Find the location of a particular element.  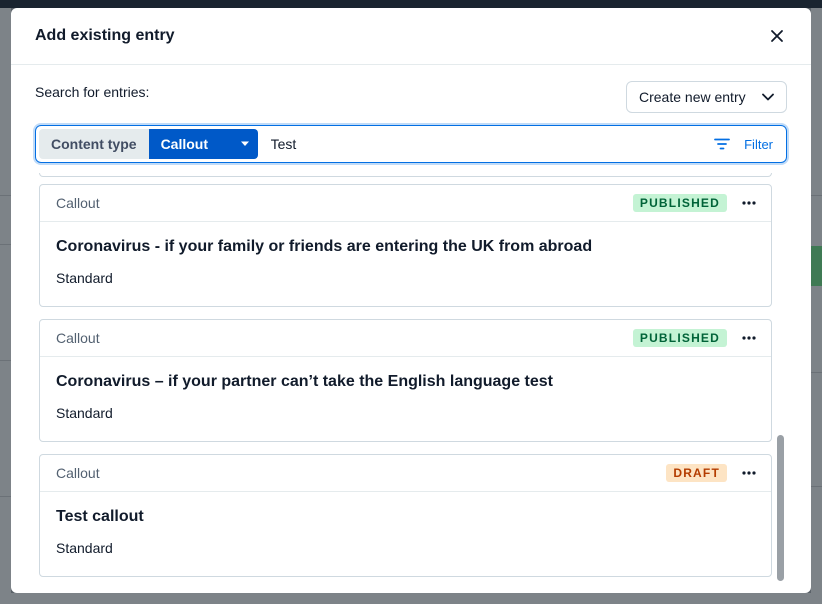

background-top-bar is located at coordinates (411, 4).